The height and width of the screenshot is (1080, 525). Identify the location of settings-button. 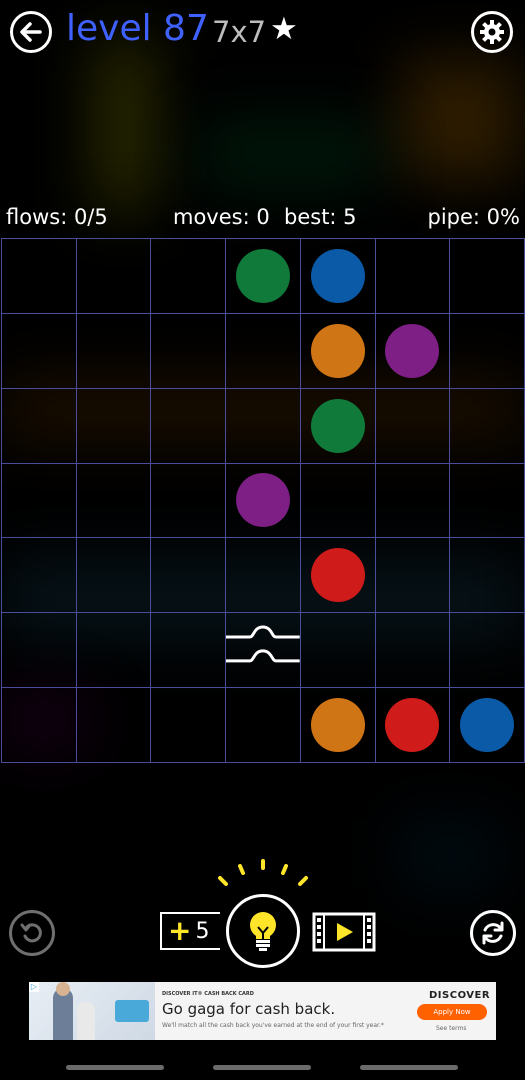
(492, 32).